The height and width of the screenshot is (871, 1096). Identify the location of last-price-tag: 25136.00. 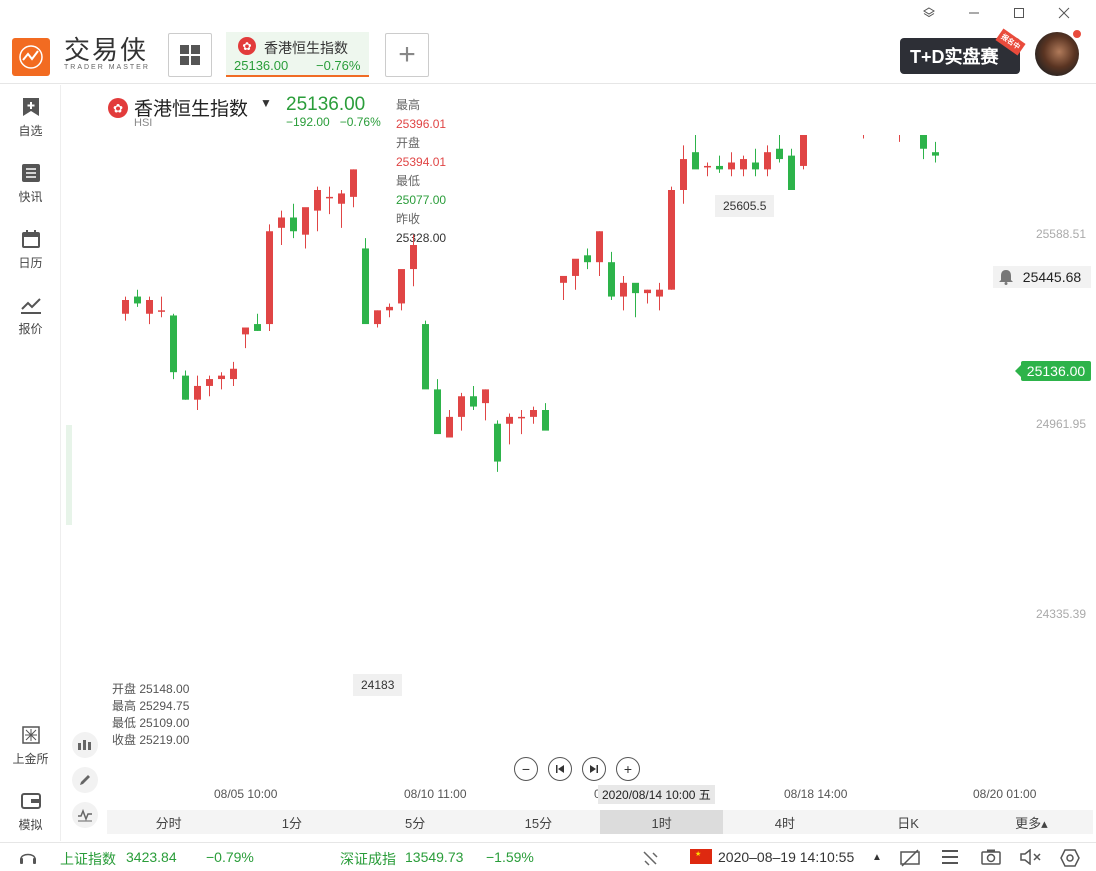
(1053, 371).